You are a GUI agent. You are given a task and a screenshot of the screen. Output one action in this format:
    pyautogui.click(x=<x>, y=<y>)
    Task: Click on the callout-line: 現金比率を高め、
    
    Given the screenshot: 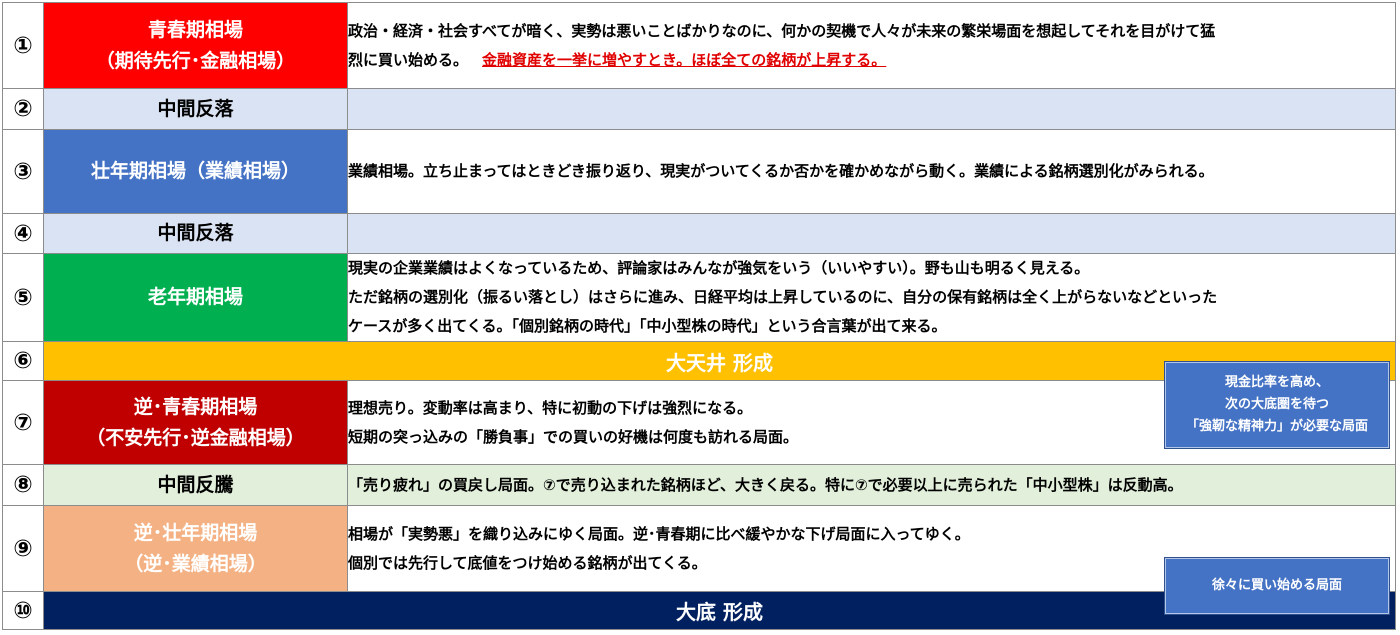 What is the action you would take?
    pyautogui.click(x=1276, y=382)
    